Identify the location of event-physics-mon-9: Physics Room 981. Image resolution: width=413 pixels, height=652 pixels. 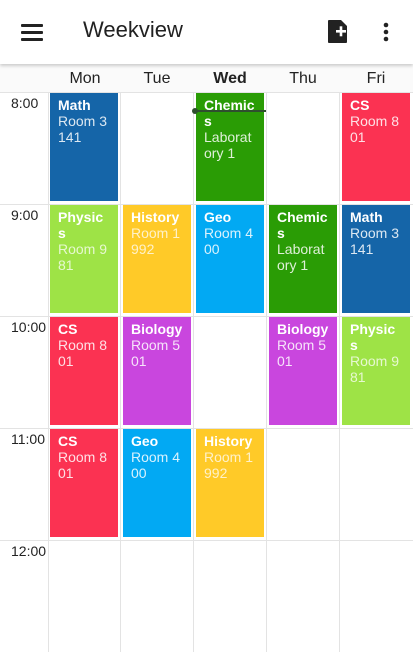
(84, 259).